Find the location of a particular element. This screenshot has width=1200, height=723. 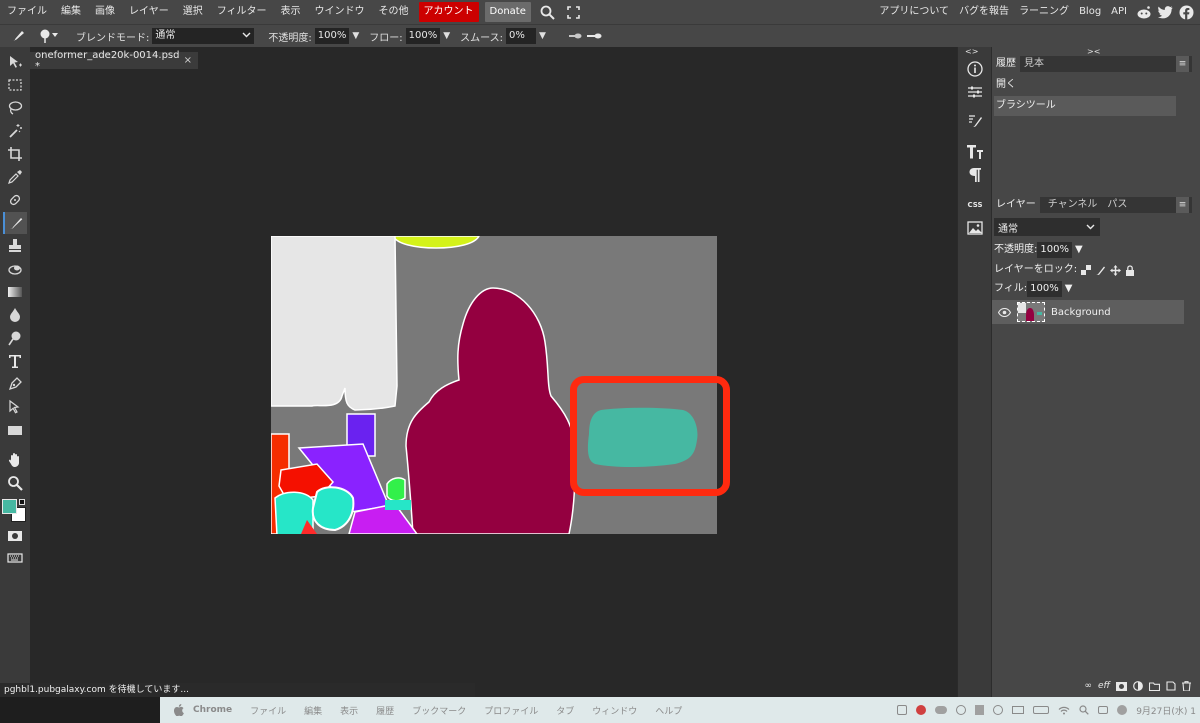

menu-layer: レイヤー is located at coordinates (149, 12).